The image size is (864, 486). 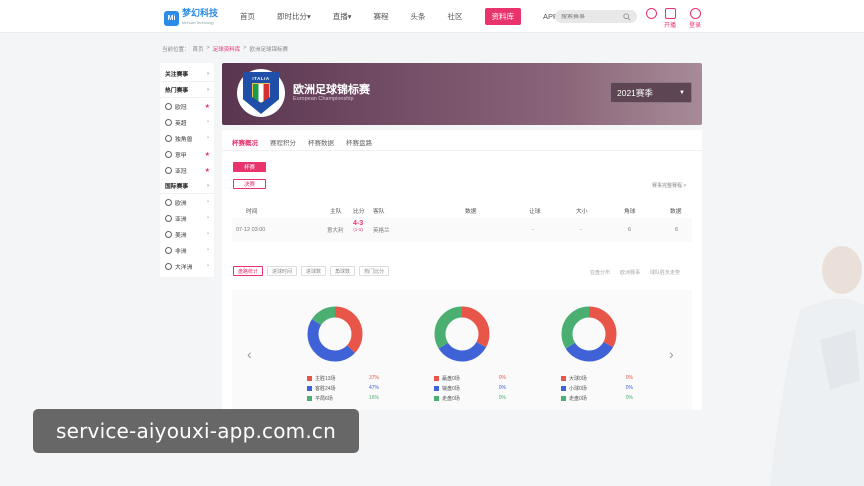 I want to click on nav-link-6: 资料库, so click(x=503, y=16).